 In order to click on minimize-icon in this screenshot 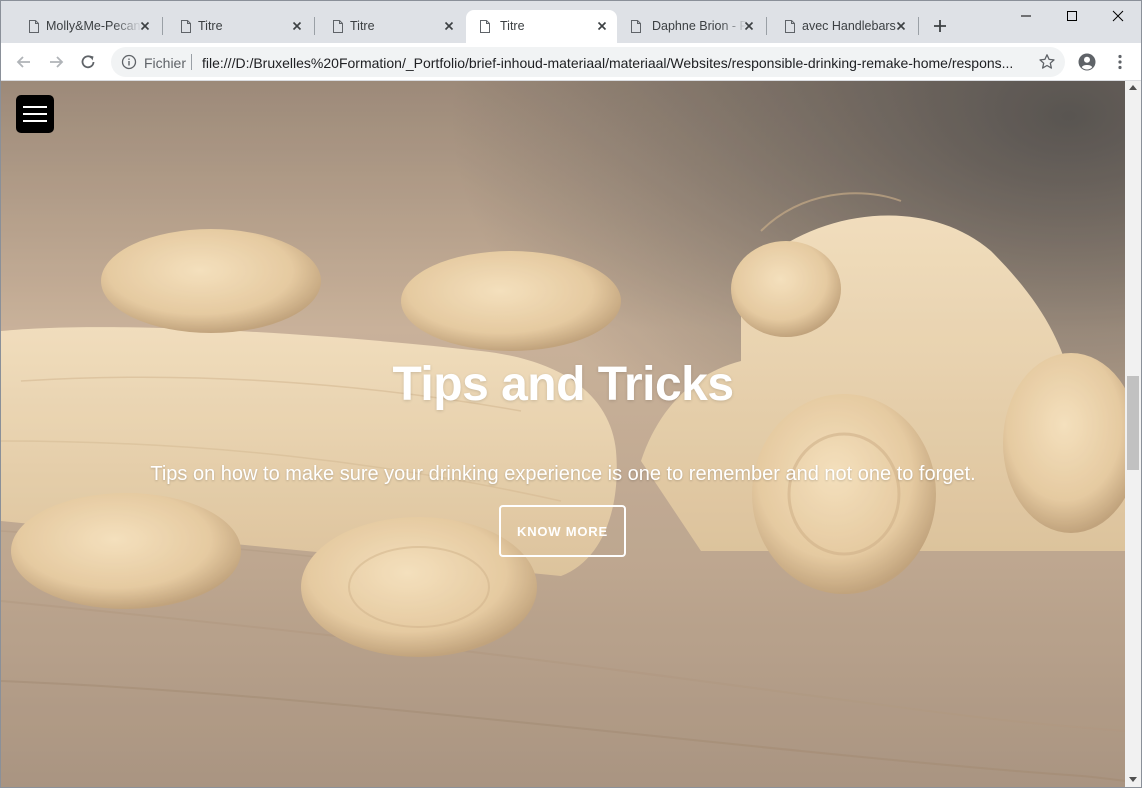, I will do `click(1026, 16)`.